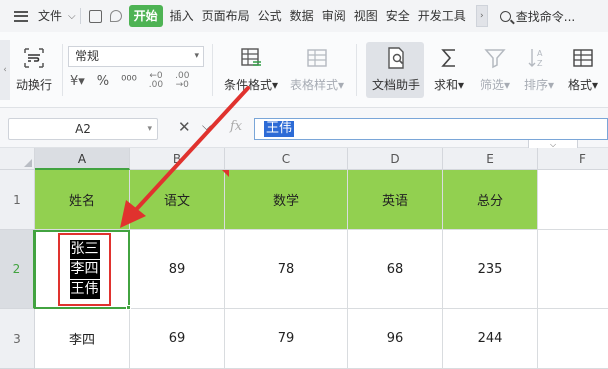 The height and width of the screenshot is (369, 608). What do you see at coordinates (82, 339) in the screenshot?
I see `cell-a3: 李四` at bounding box center [82, 339].